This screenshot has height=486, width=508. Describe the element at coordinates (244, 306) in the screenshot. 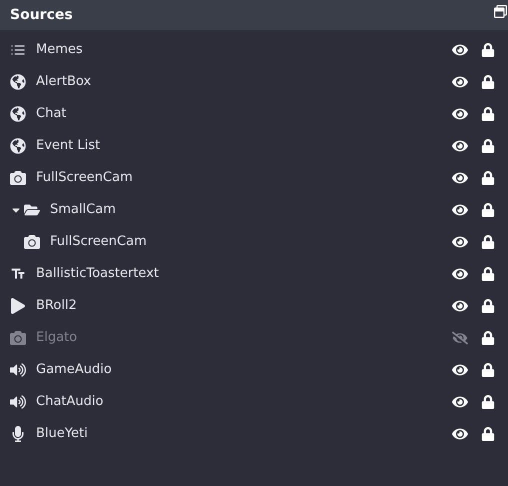

I see `source-name: BRoll2` at that location.